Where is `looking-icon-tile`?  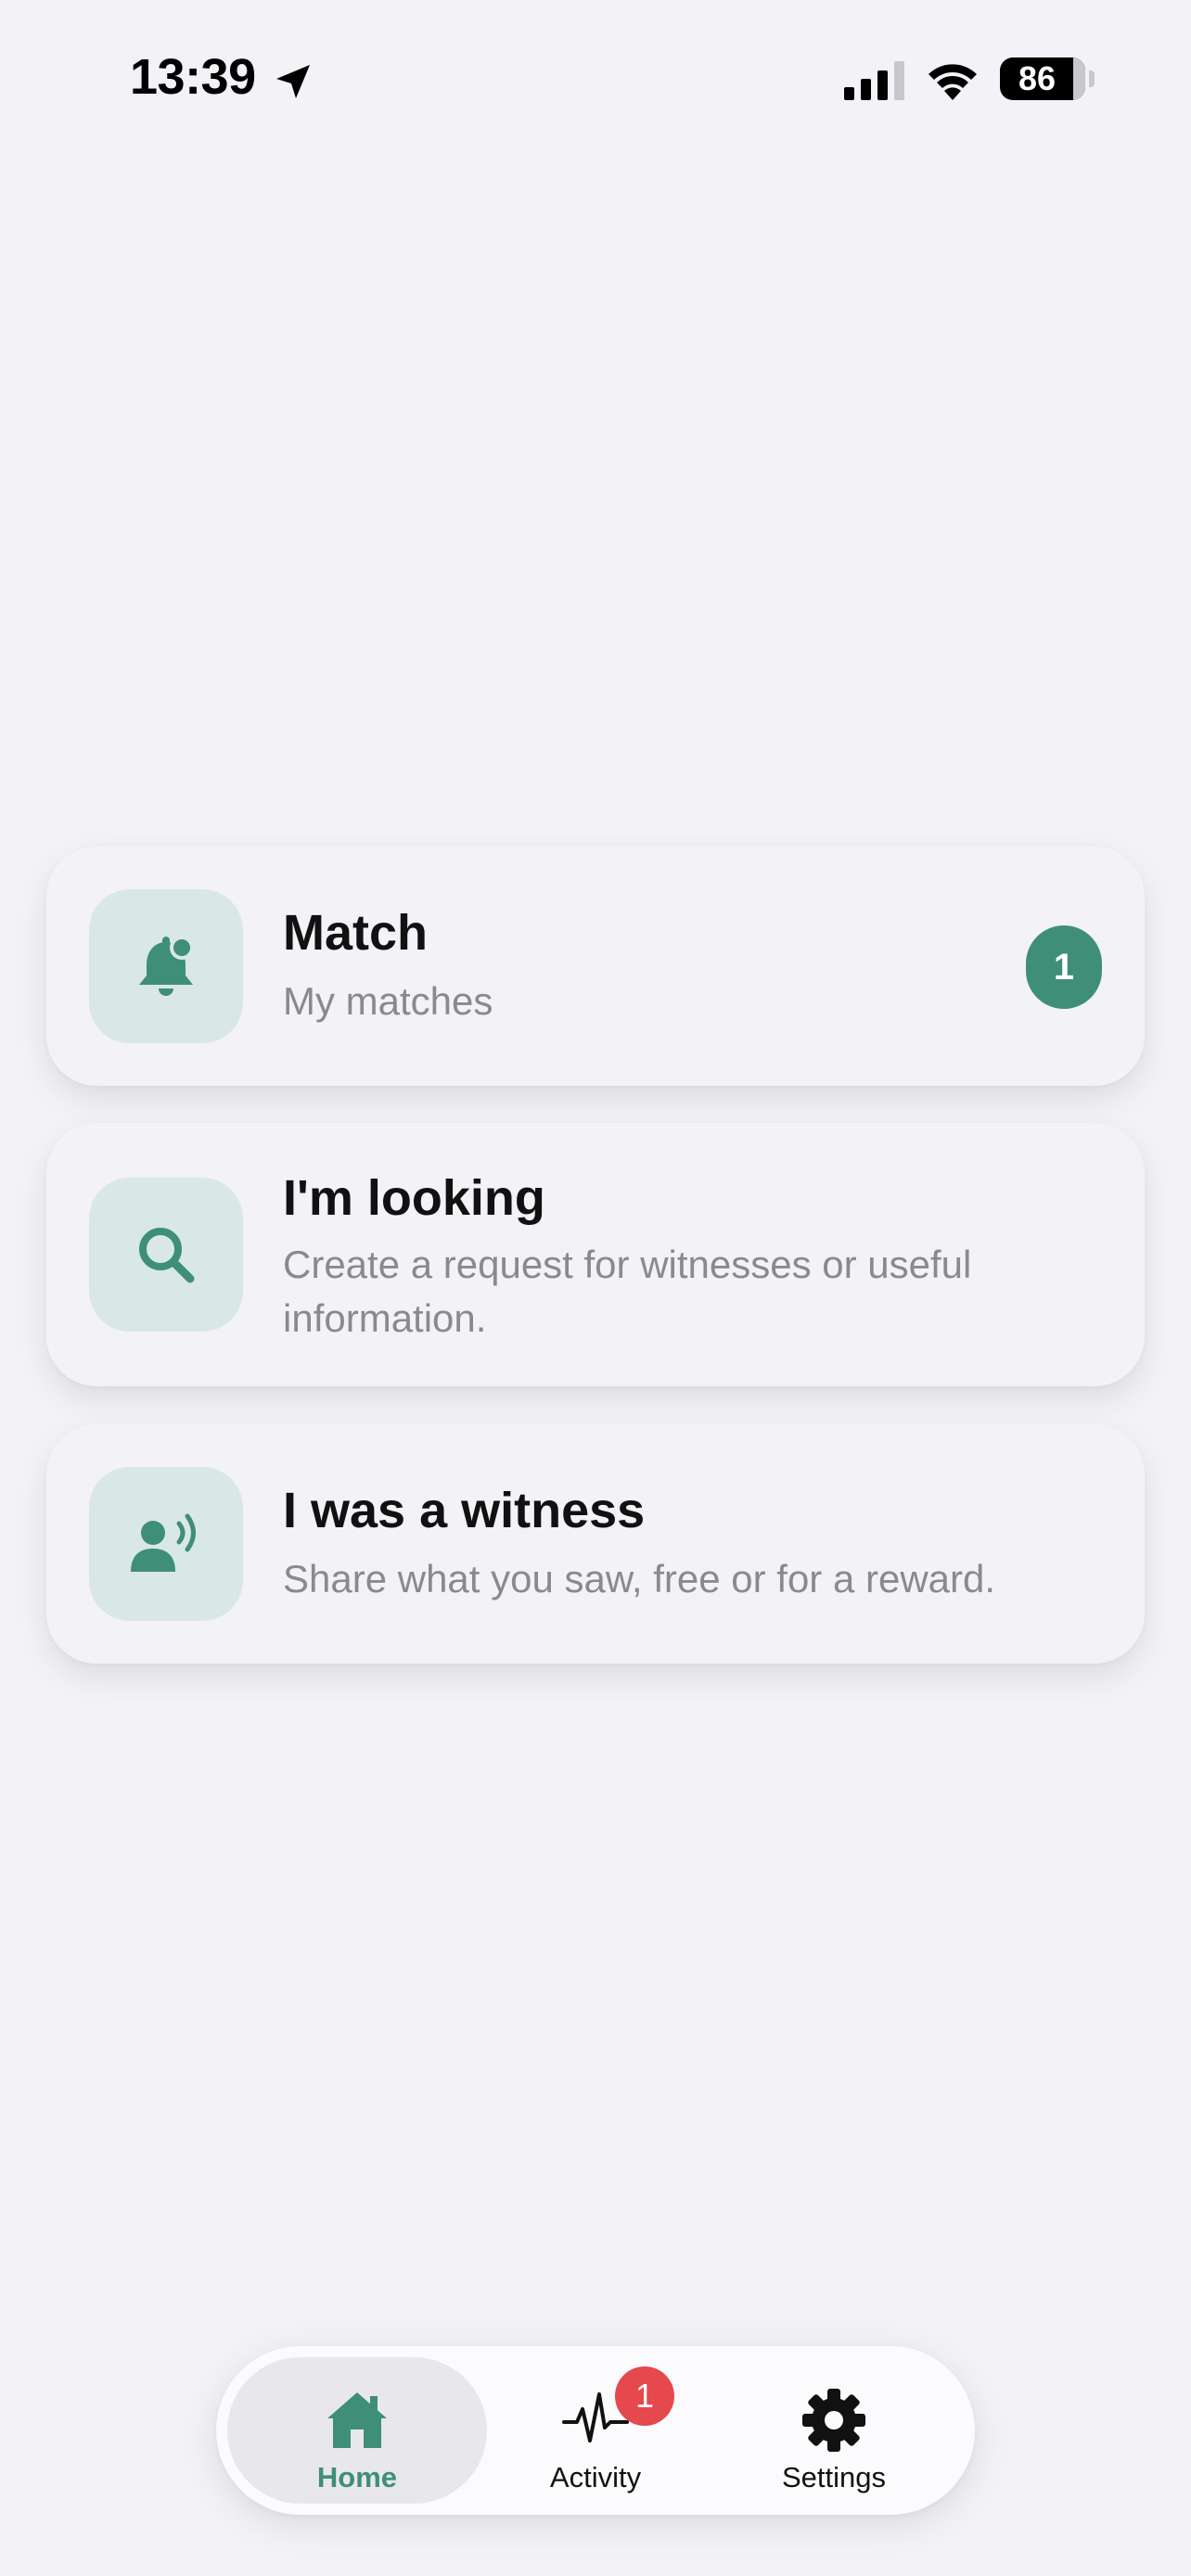 looking-icon-tile is located at coordinates (166, 1255).